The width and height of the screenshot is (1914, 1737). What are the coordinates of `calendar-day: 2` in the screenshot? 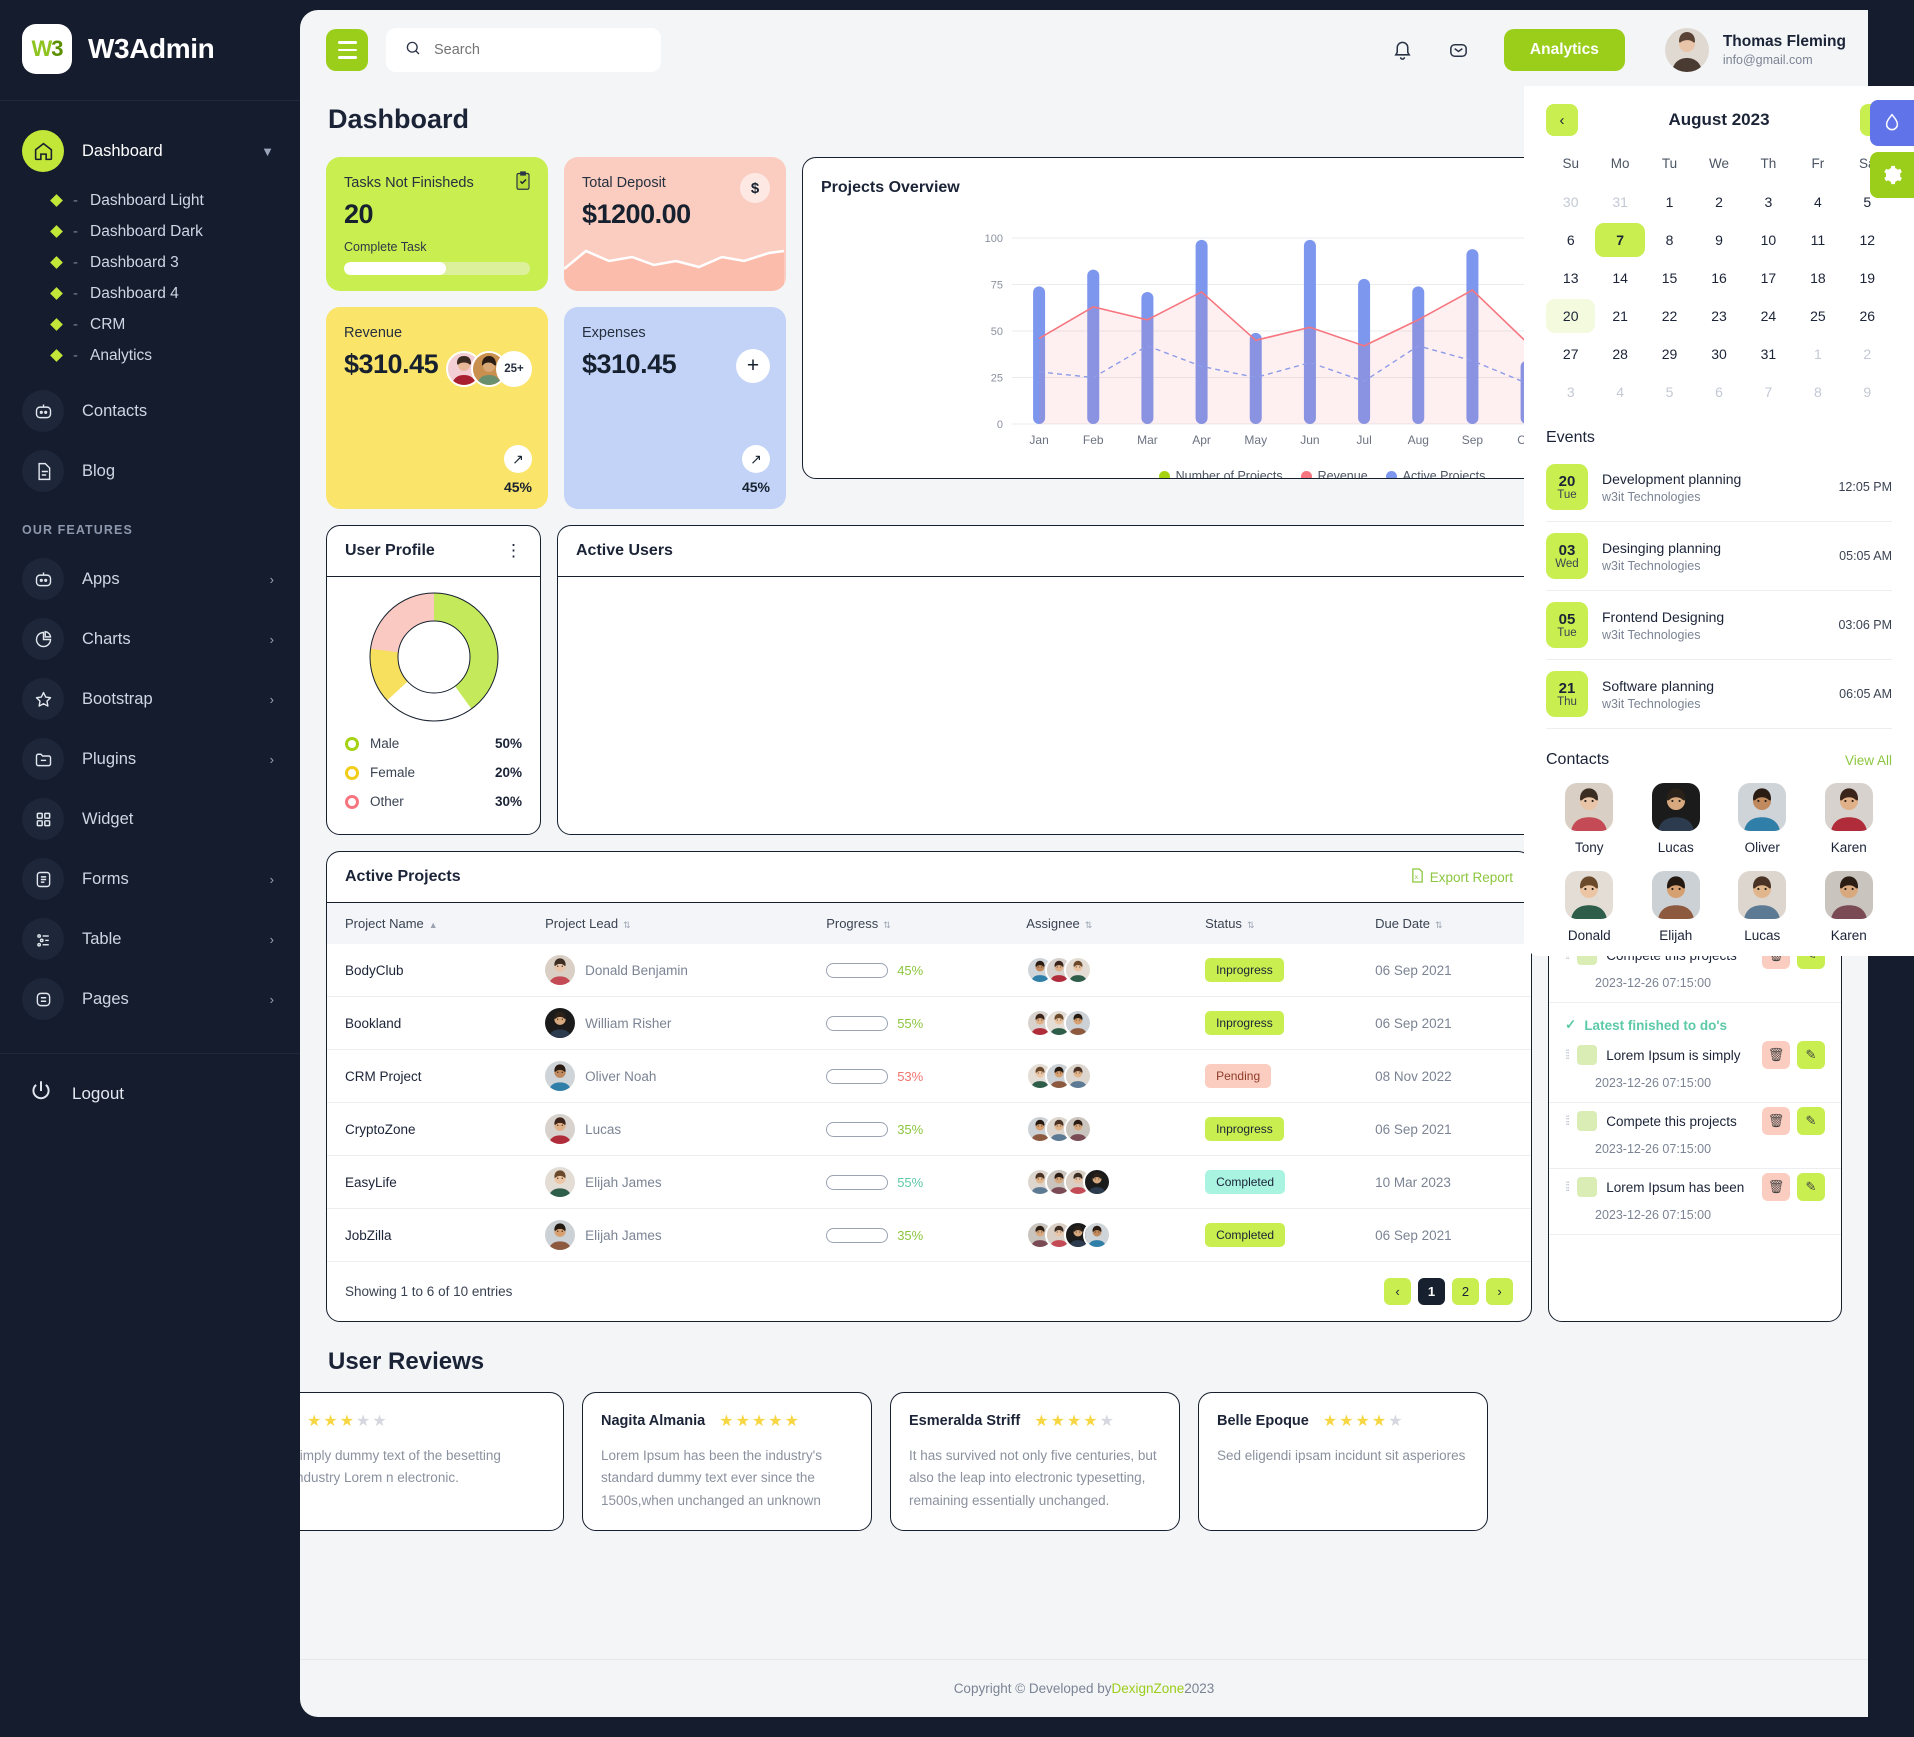 It's located at (1867, 354).